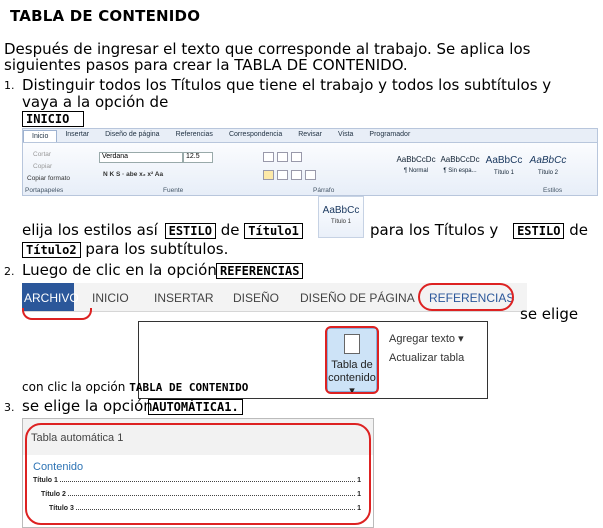 The width and height of the screenshot is (603, 528). What do you see at coordinates (157, 249) in the screenshot?
I see `step-1b-text-e: para los subtítulos.` at bounding box center [157, 249].